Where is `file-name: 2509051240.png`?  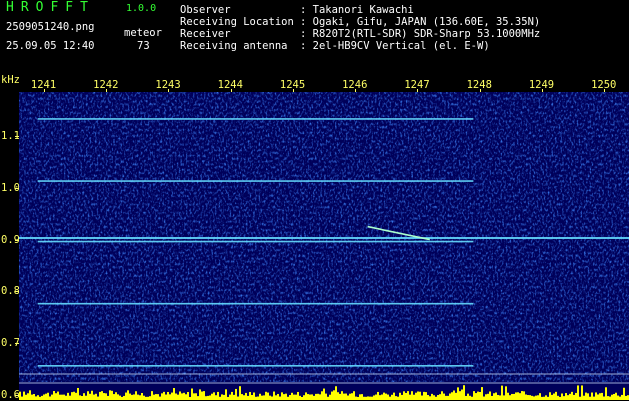 file-name: 2509051240.png is located at coordinates (50, 27).